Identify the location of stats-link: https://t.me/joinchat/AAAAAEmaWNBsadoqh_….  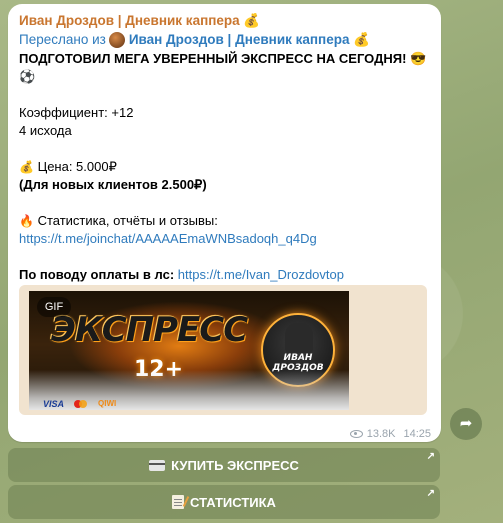
(168, 238).